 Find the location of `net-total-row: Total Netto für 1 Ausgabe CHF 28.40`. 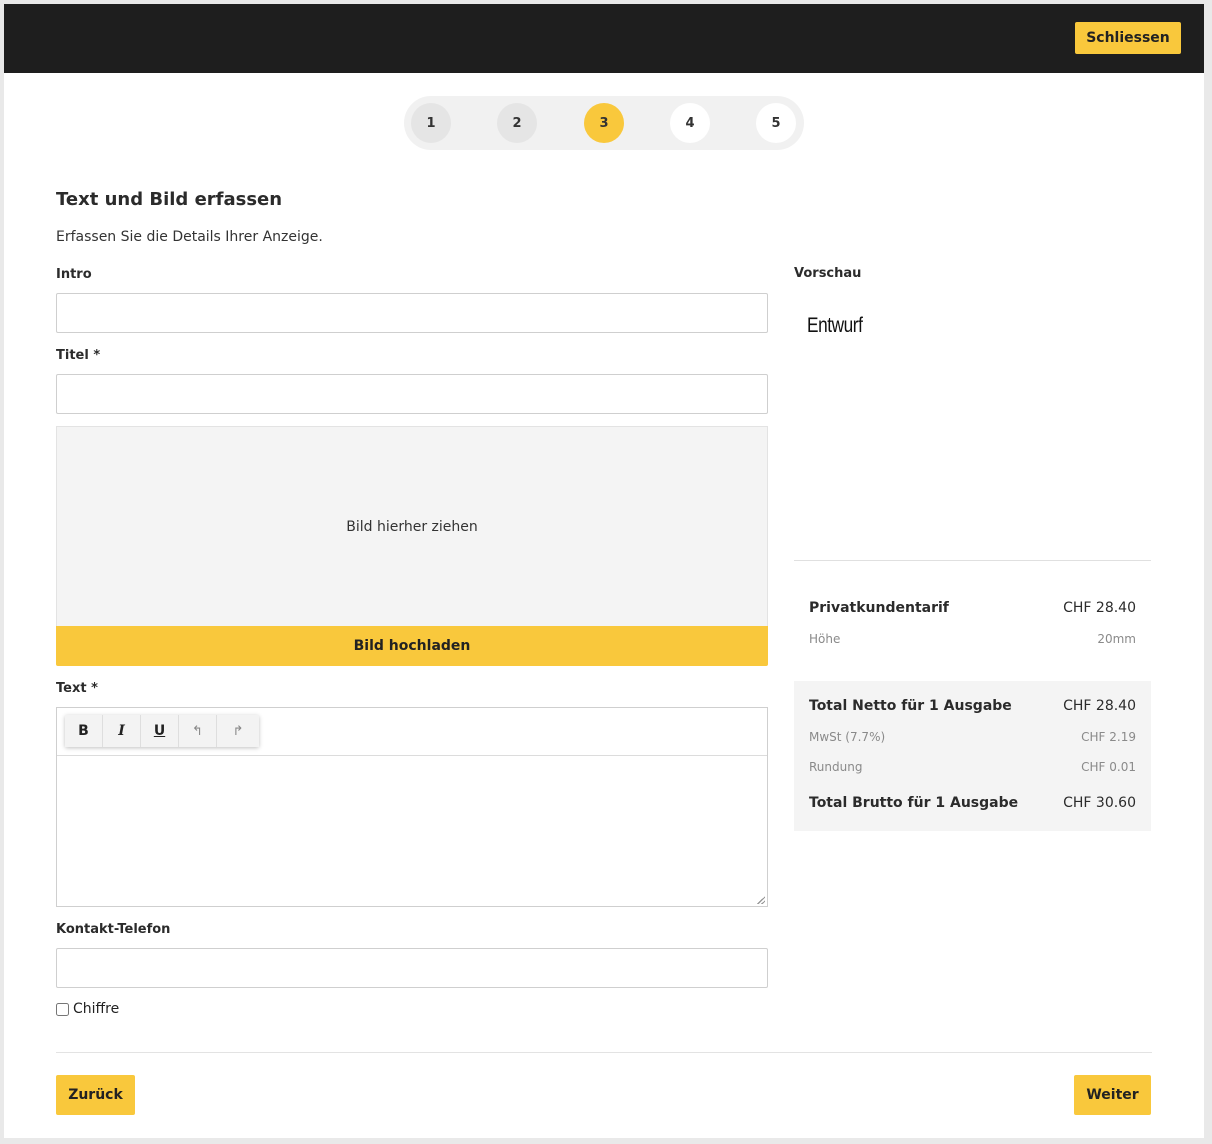

net-total-row: Total Netto für 1 Ausgabe CHF 28.40 is located at coordinates (972, 706).